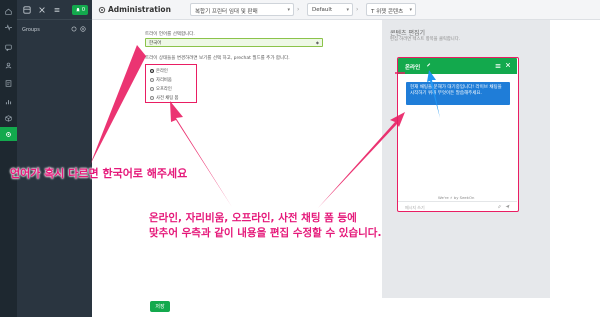 The image size is (600, 317). What do you see at coordinates (457, 66) in the screenshot?
I see `widget-header: 온라인` at bounding box center [457, 66].